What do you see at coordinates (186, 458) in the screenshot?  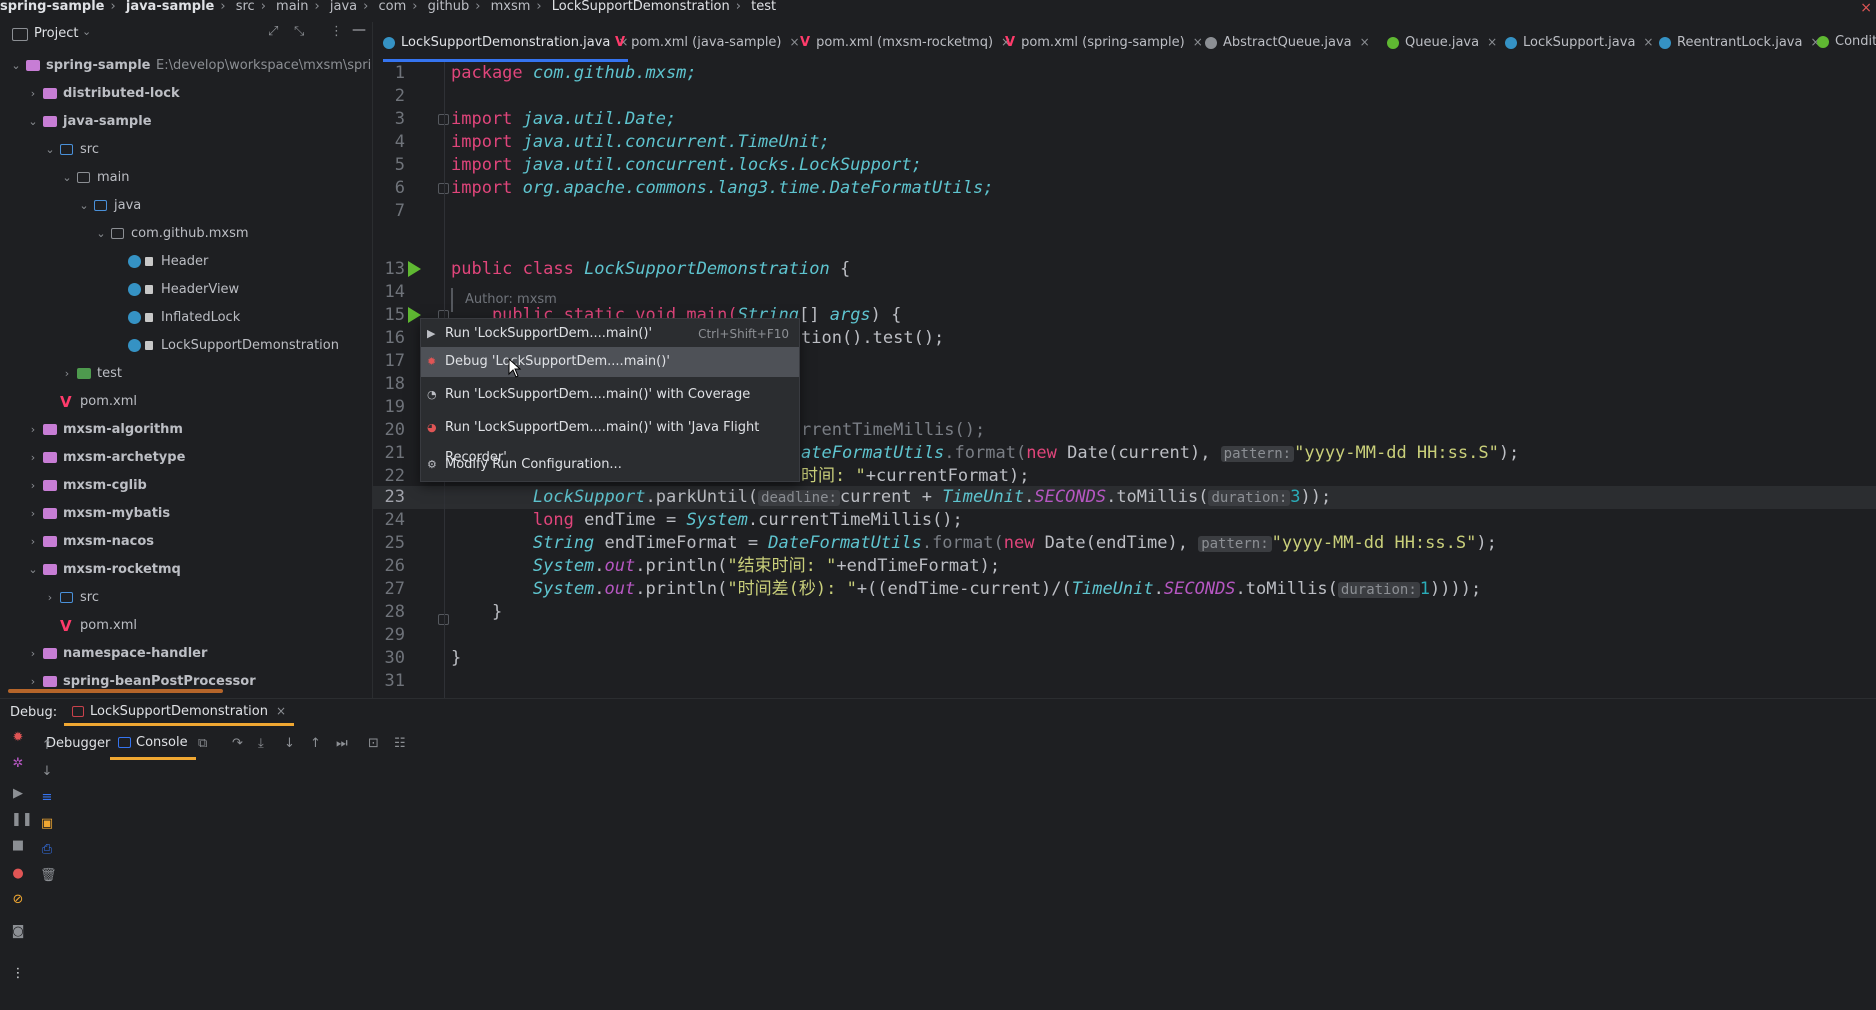 I see `tree-item: › mxsm-archetype` at bounding box center [186, 458].